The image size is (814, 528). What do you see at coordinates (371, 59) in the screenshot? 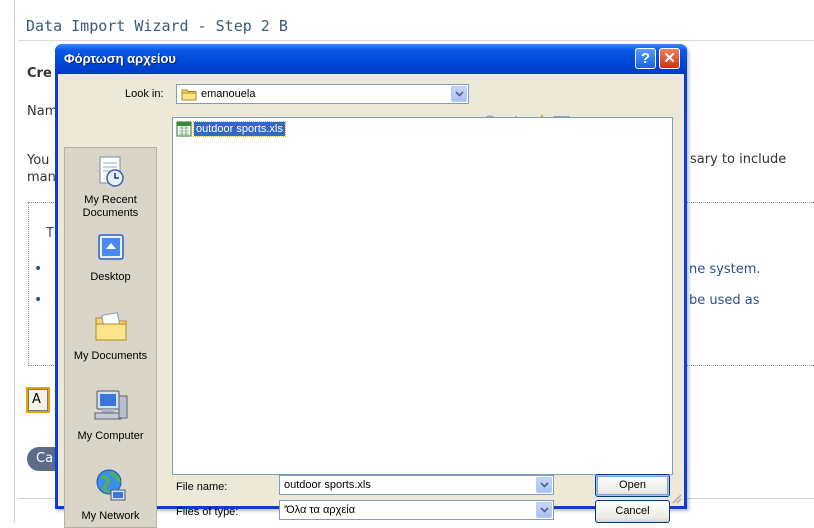
I see `dialog-titlebar: Φόρτωση αρχείου ? ✕` at bounding box center [371, 59].